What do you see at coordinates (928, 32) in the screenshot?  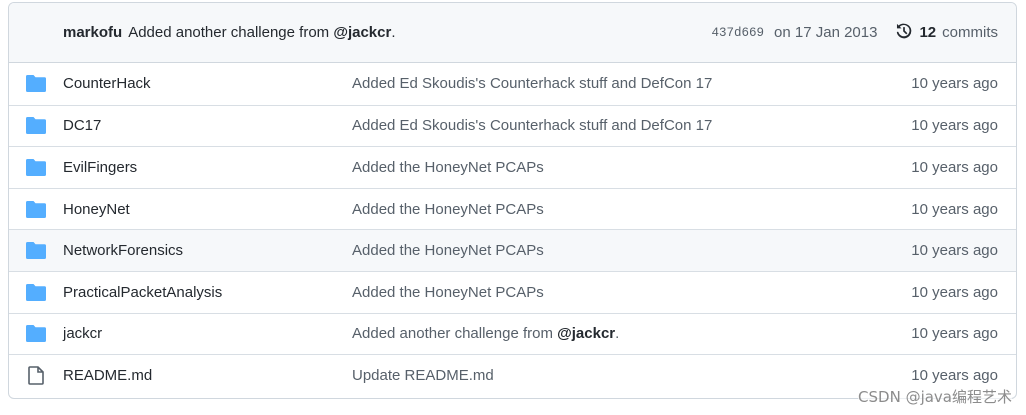 I see `commit-count: 12` at bounding box center [928, 32].